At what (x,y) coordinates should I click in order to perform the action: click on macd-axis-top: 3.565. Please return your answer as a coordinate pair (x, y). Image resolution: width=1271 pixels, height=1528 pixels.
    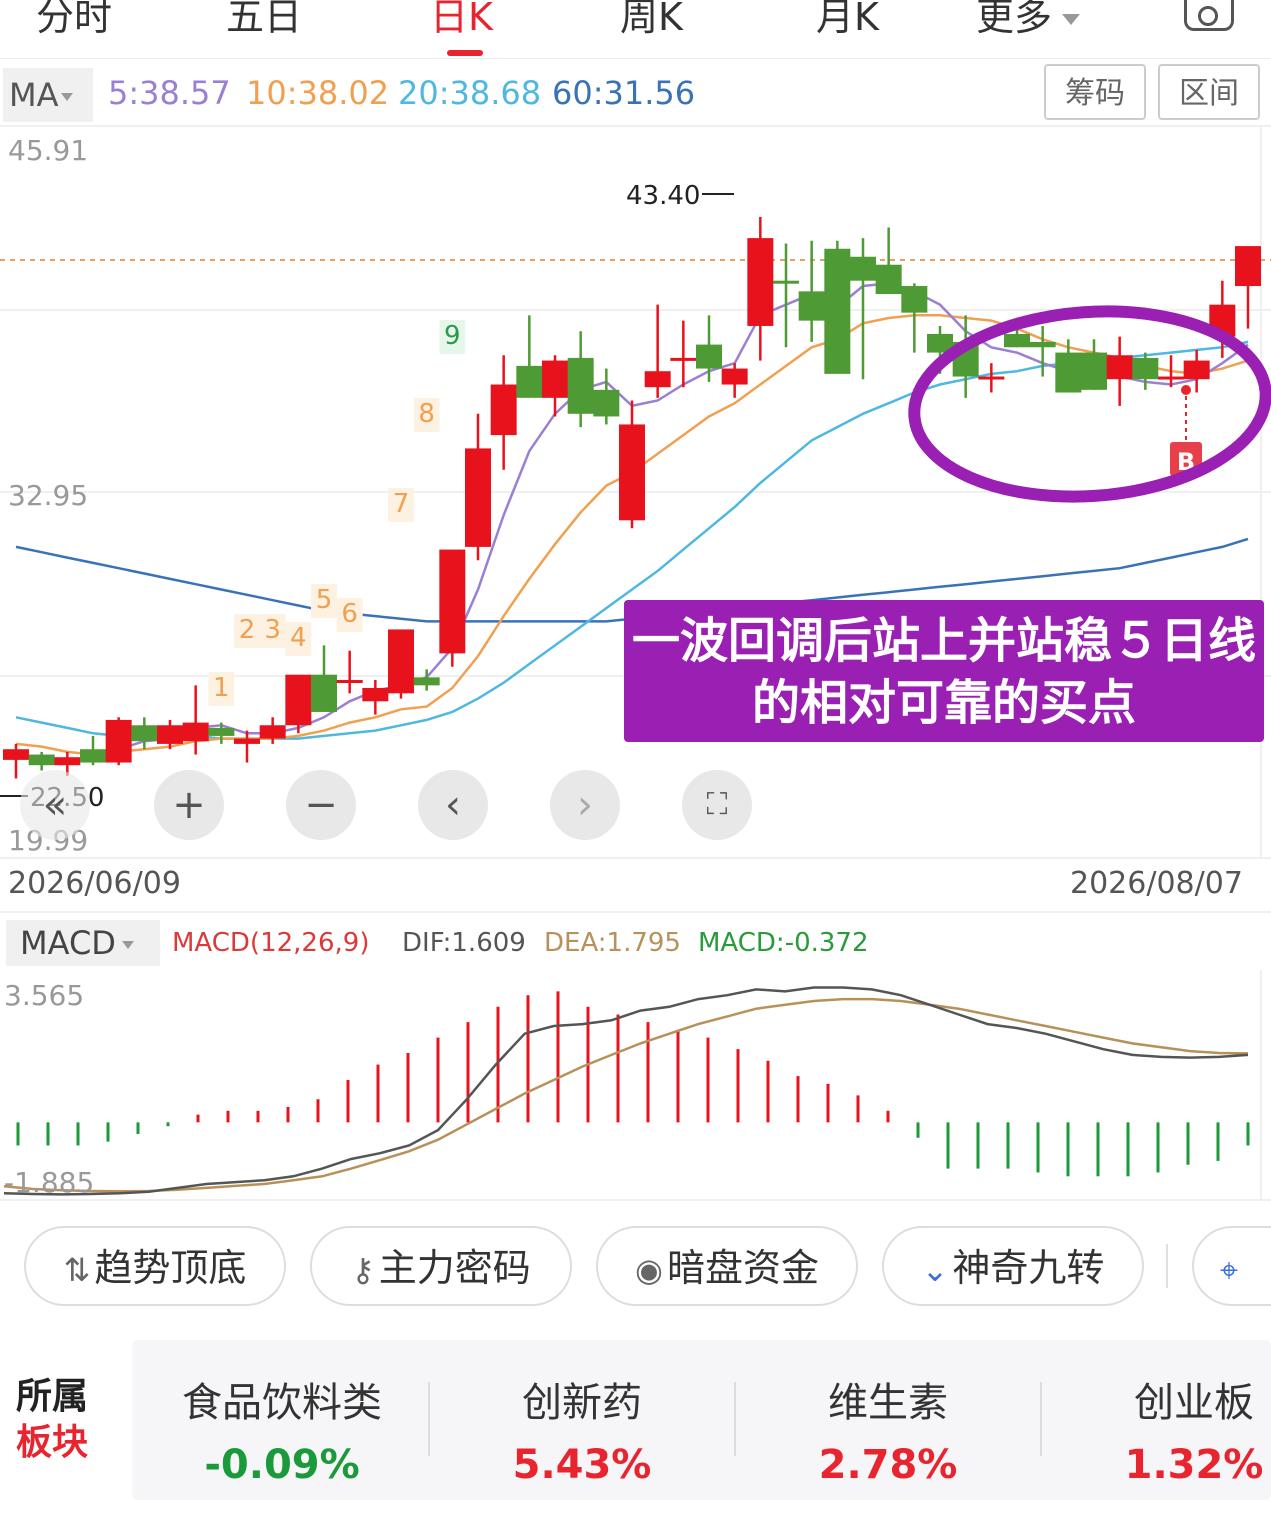
    Looking at the image, I should click on (44, 995).